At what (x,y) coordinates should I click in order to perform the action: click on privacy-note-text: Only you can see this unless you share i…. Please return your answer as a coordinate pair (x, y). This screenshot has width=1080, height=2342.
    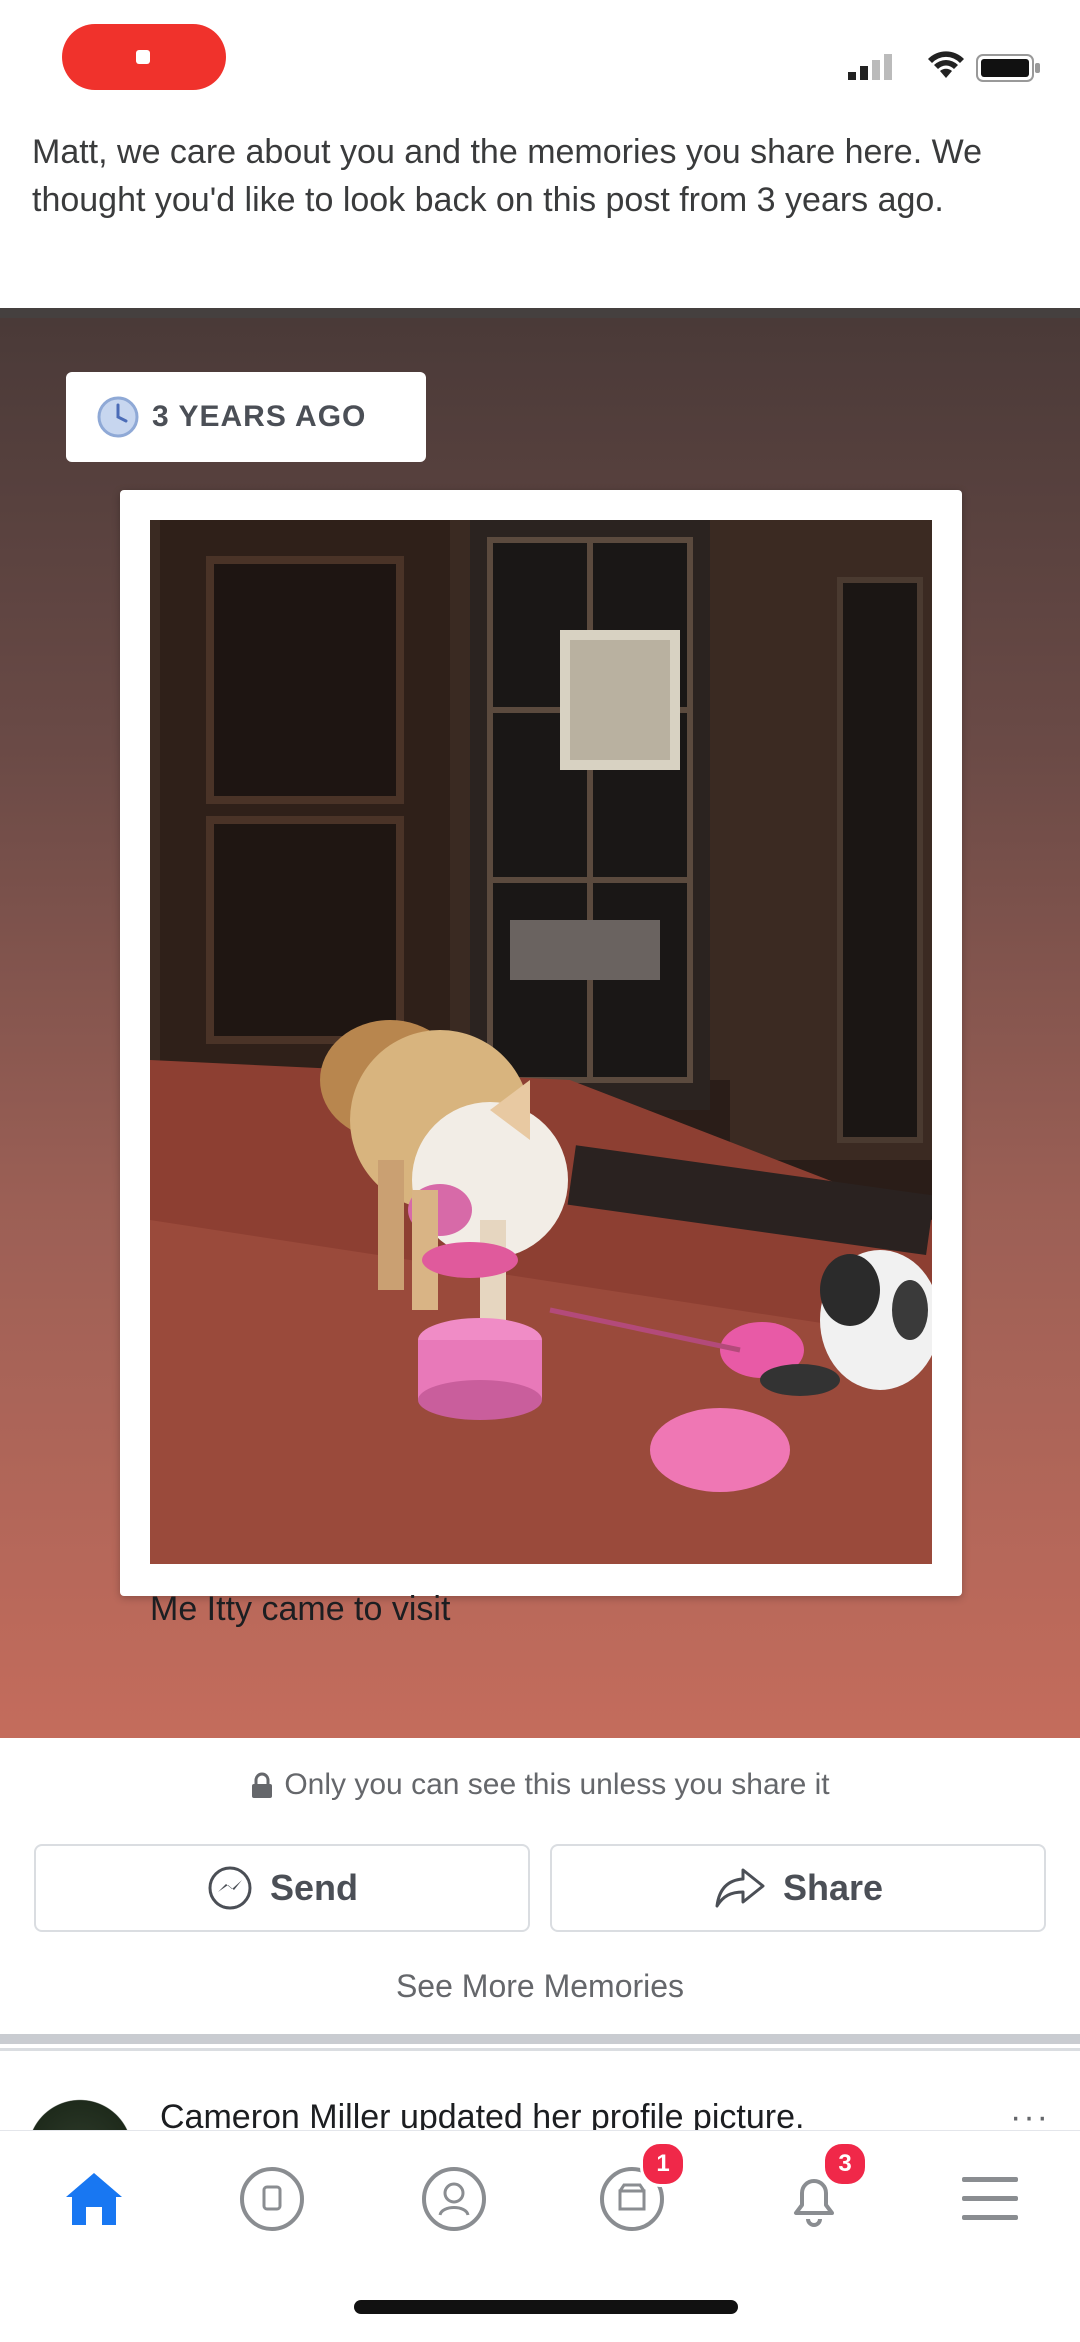
    Looking at the image, I should click on (557, 1784).